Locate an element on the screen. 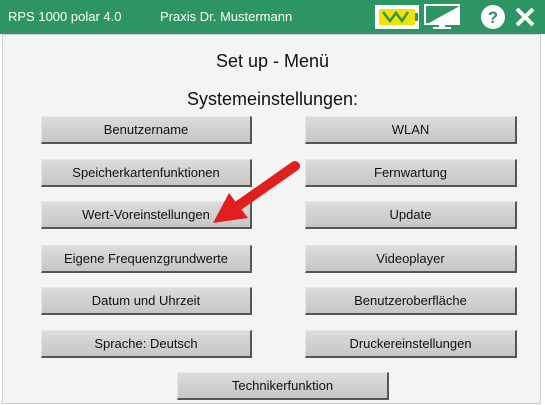  sprache-button: Sprache: Deutsch is located at coordinates (146, 344).